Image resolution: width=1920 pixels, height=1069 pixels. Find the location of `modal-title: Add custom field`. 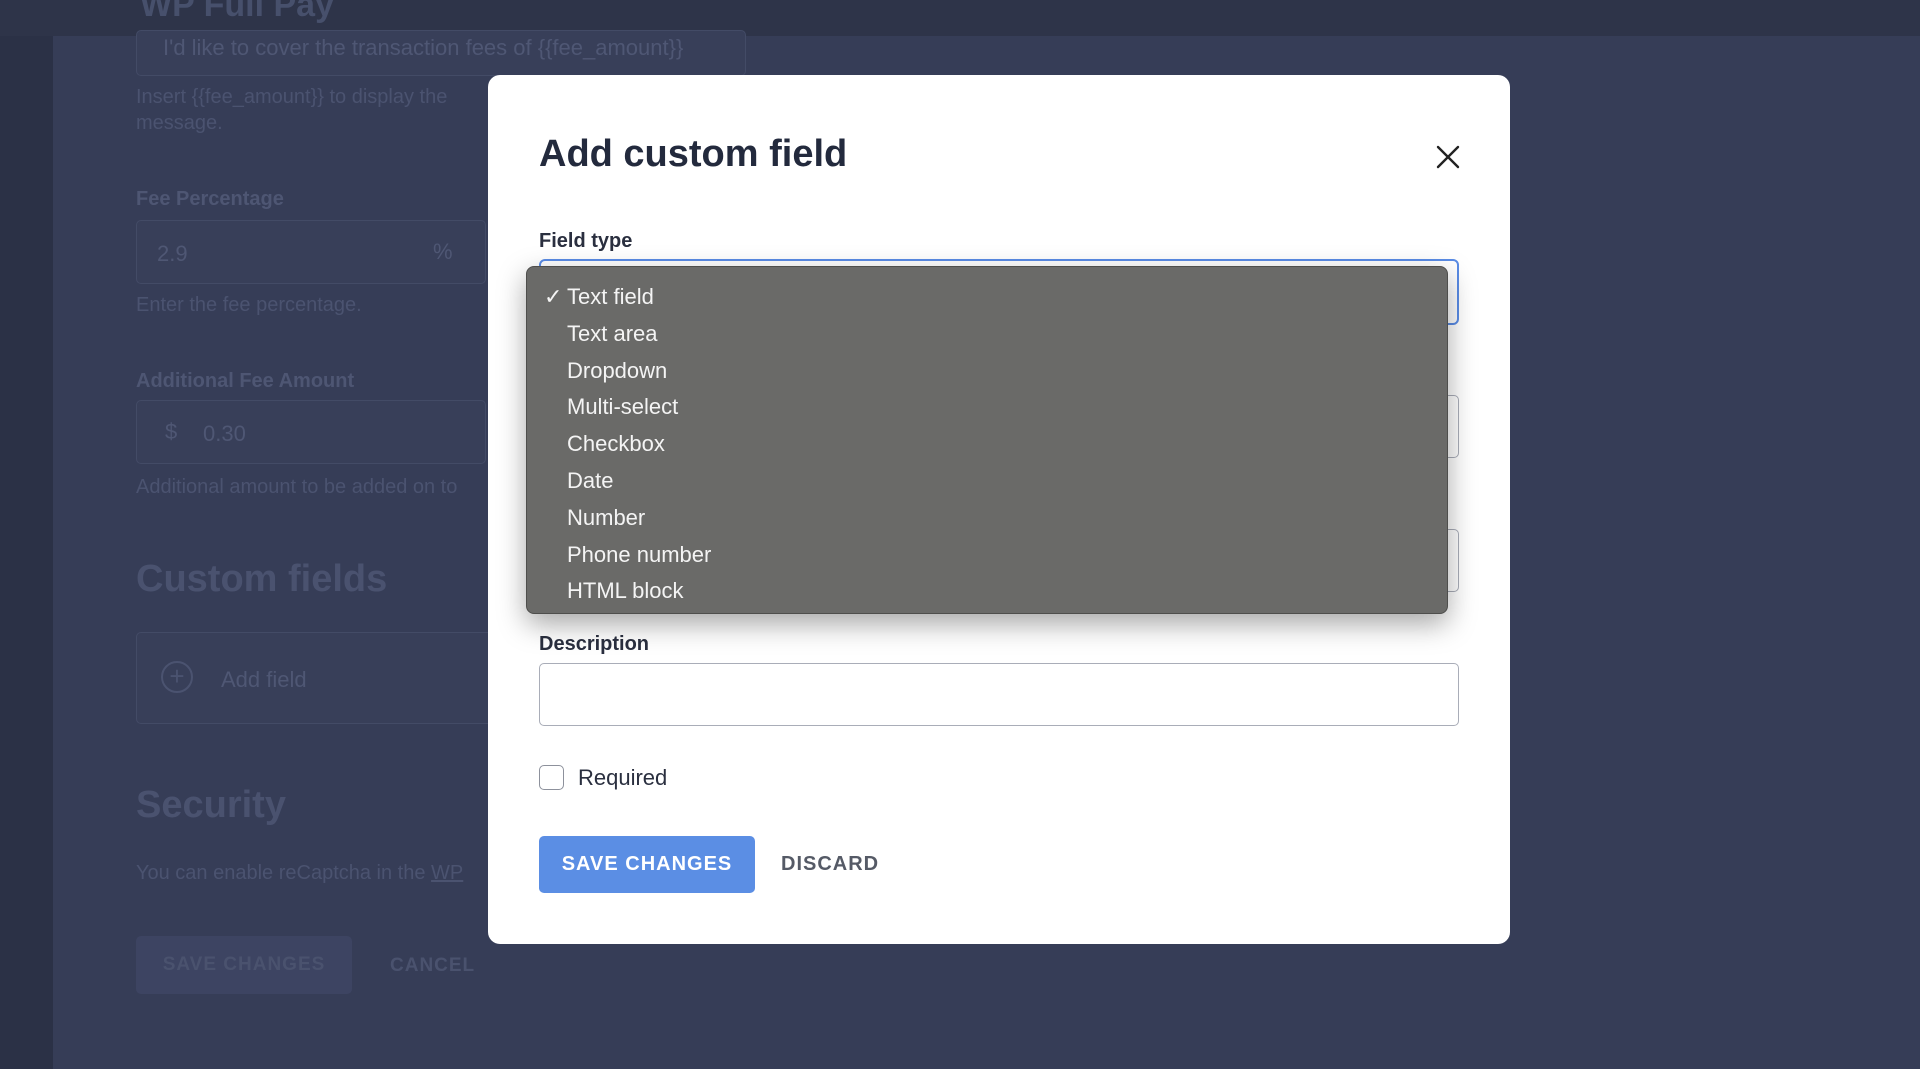

modal-title: Add custom field is located at coordinates (693, 154).